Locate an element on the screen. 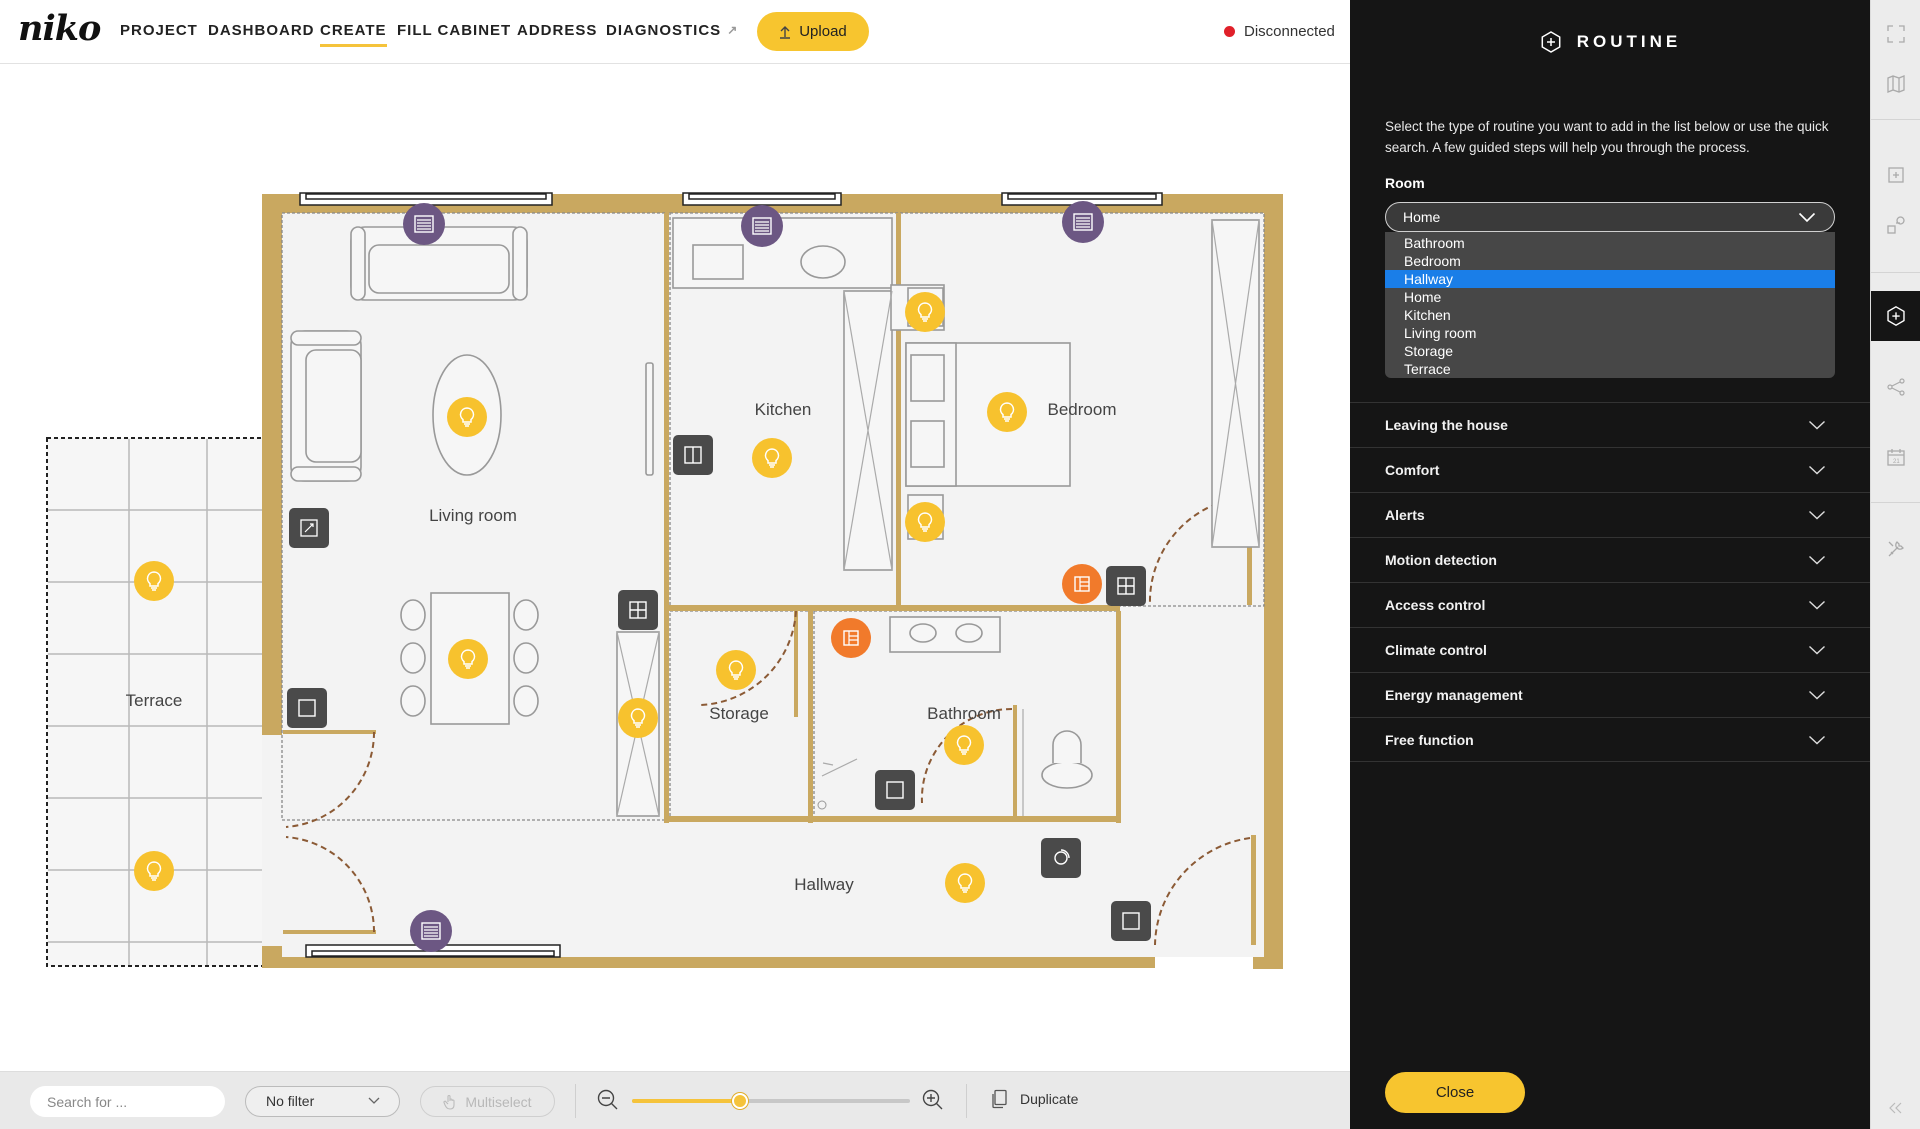 The width and height of the screenshot is (1920, 1129). room-field-label: Room is located at coordinates (1405, 183).